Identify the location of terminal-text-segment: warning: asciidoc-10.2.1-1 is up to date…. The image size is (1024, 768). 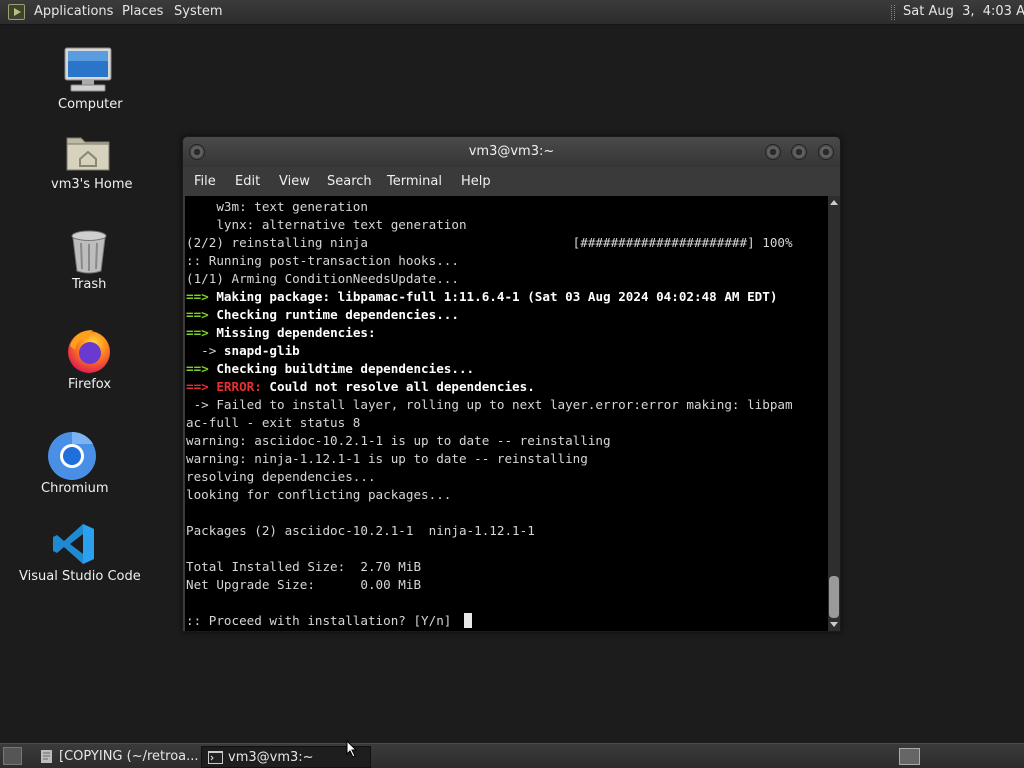
(398, 440).